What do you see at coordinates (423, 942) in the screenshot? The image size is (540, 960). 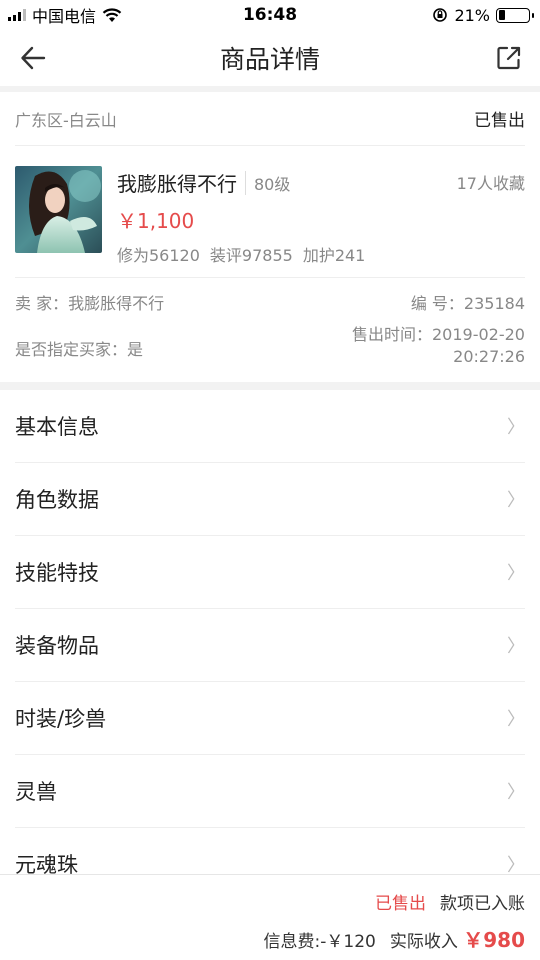 I see `income-label: 实际收入` at bounding box center [423, 942].